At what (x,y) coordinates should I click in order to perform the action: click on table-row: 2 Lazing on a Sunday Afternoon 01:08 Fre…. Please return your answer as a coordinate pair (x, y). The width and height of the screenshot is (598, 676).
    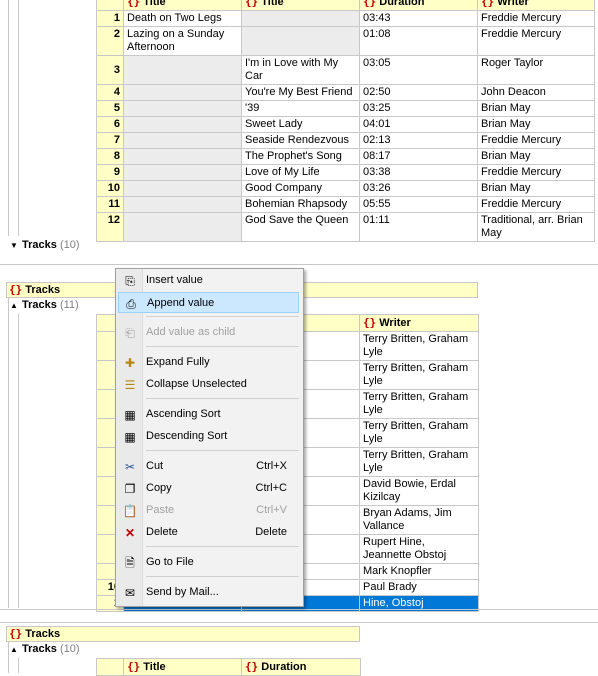
    Looking at the image, I should click on (345, 41).